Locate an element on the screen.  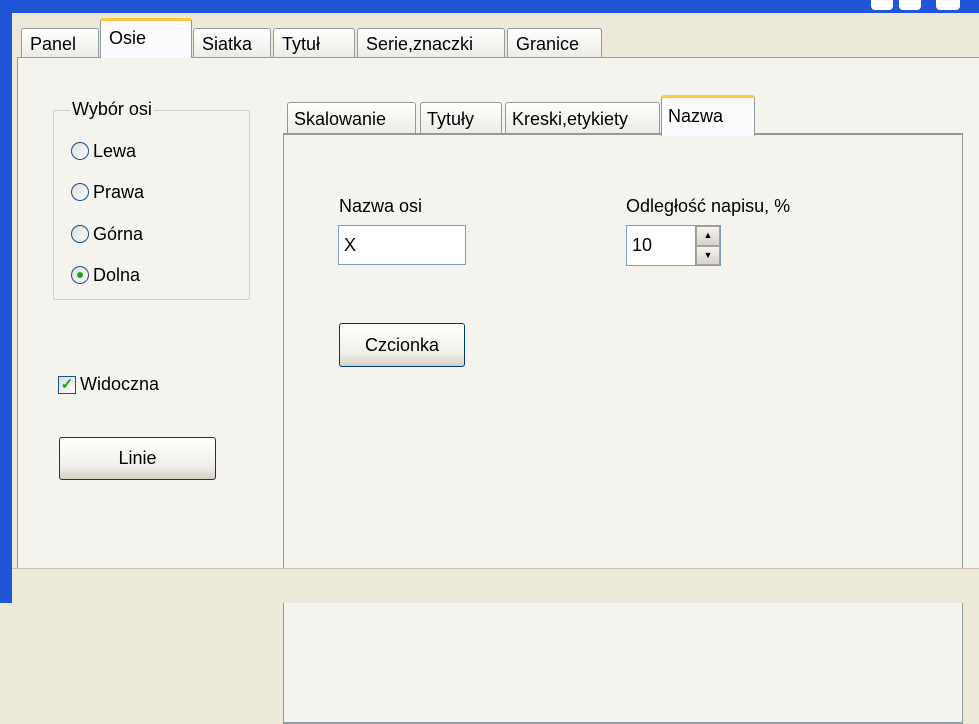
axis-selection-legend: Wybór osi is located at coordinates (112, 109).